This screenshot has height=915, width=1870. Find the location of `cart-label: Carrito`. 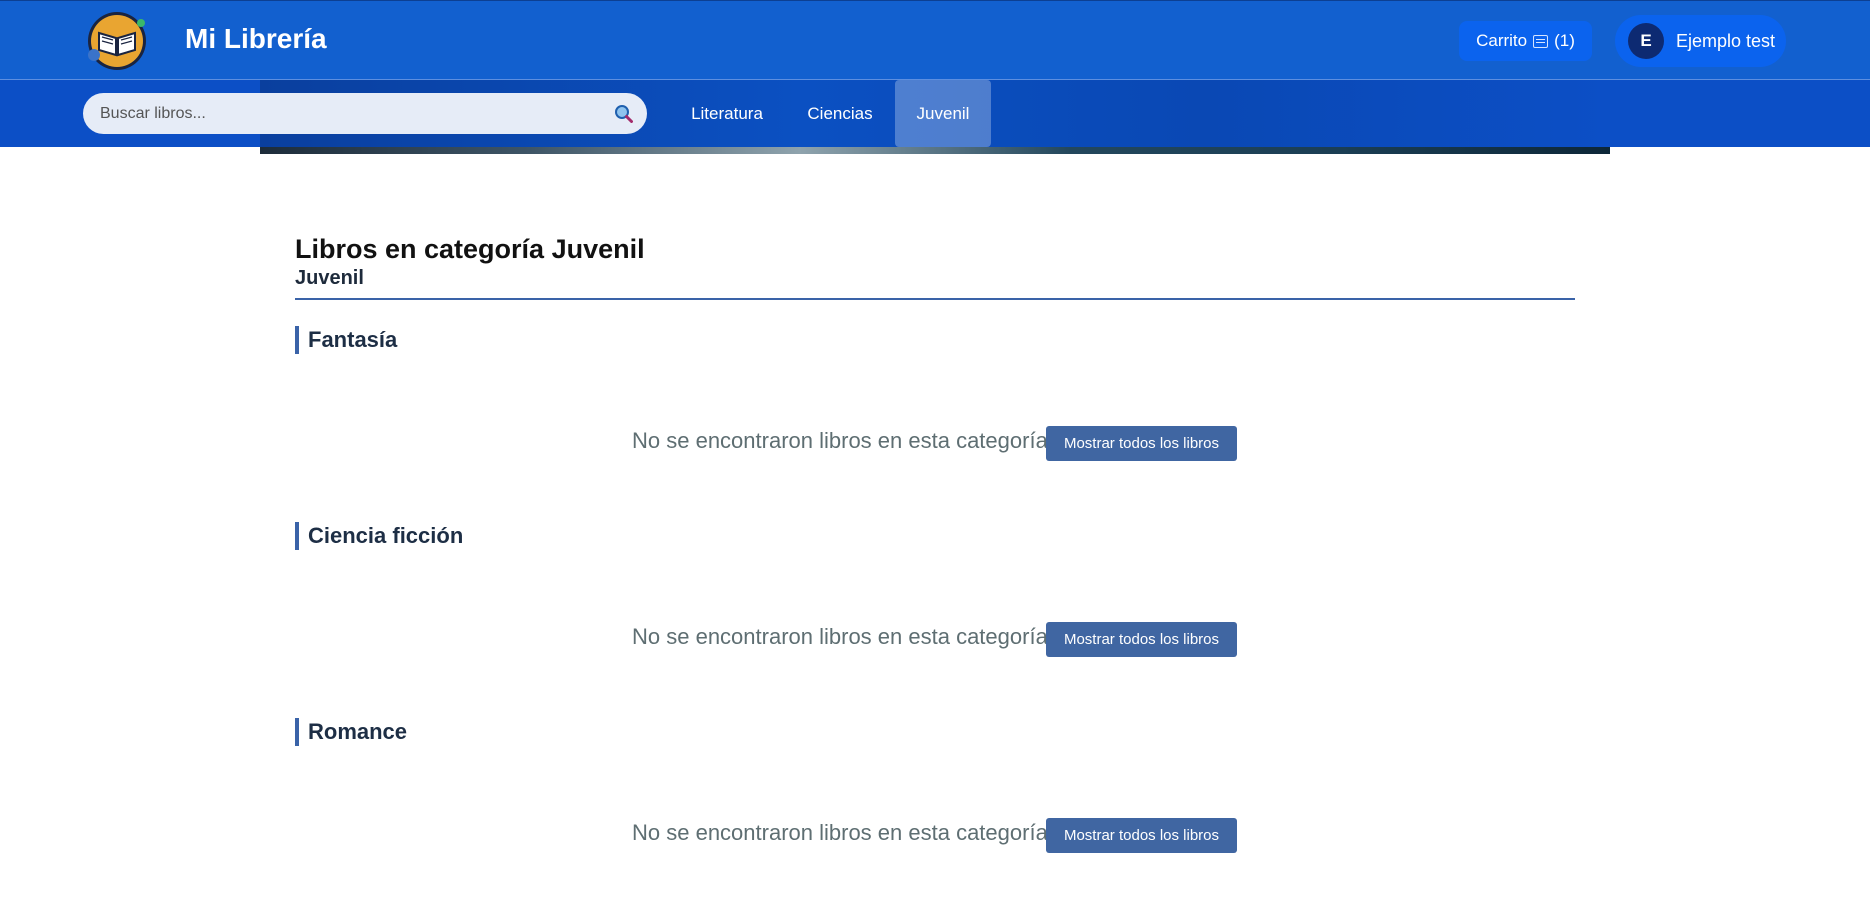

cart-label: Carrito is located at coordinates (1502, 40).